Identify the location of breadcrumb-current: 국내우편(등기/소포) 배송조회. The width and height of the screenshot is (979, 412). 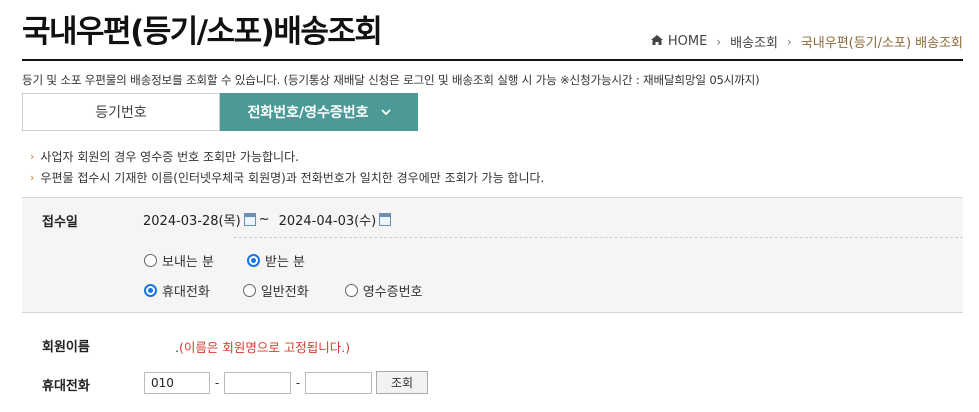
(881, 43).